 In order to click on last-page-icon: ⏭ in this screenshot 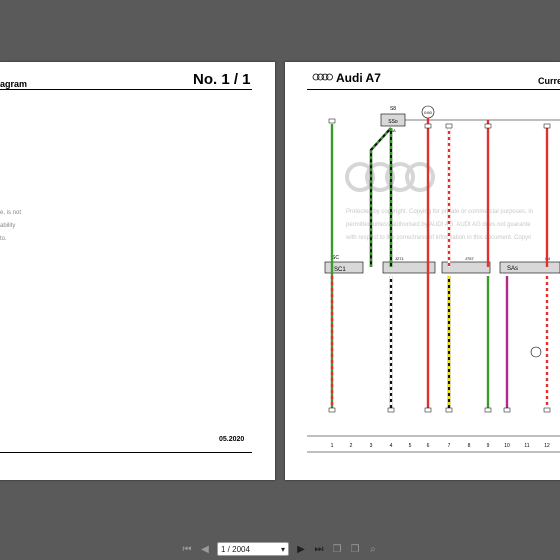, I will do `click(319, 549)`.